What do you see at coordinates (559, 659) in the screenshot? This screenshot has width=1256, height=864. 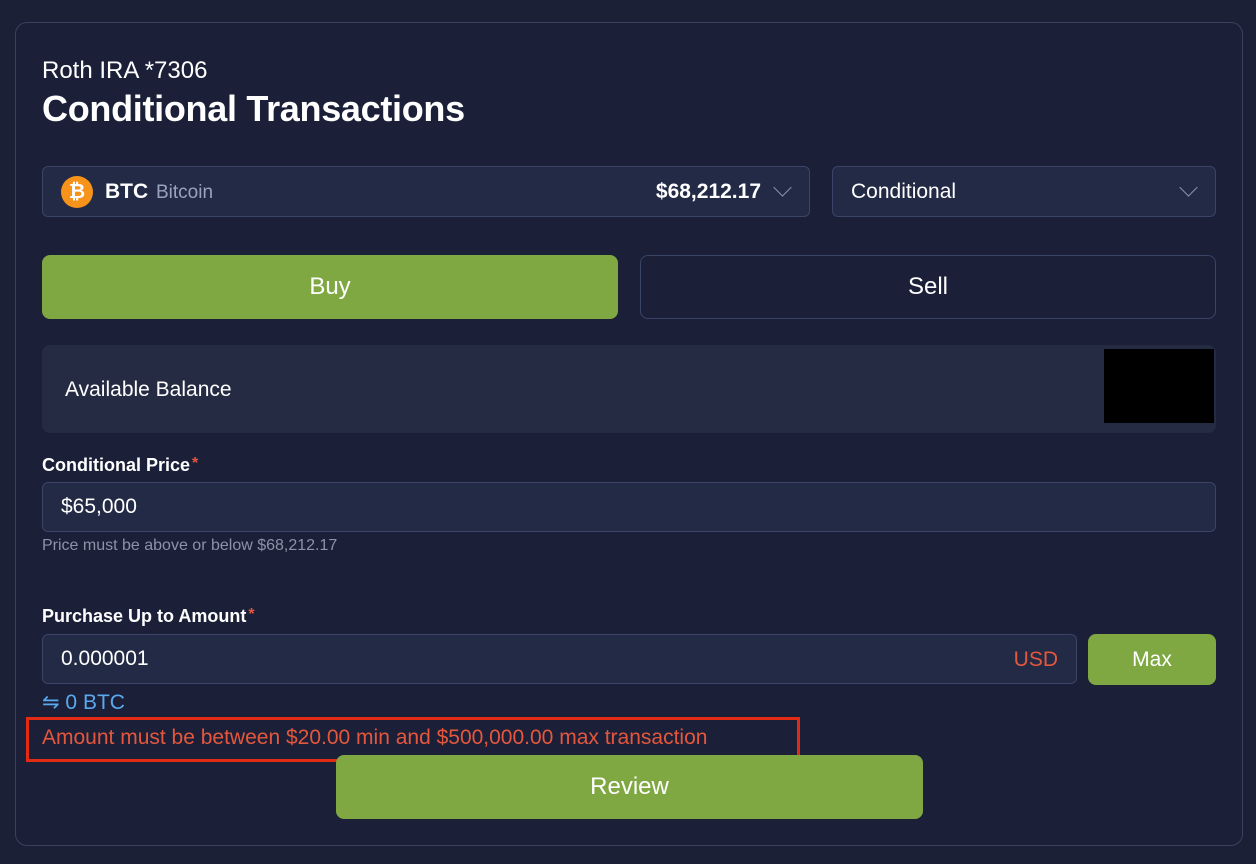 I see `amount-input: 0.000001 USD` at bounding box center [559, 659].